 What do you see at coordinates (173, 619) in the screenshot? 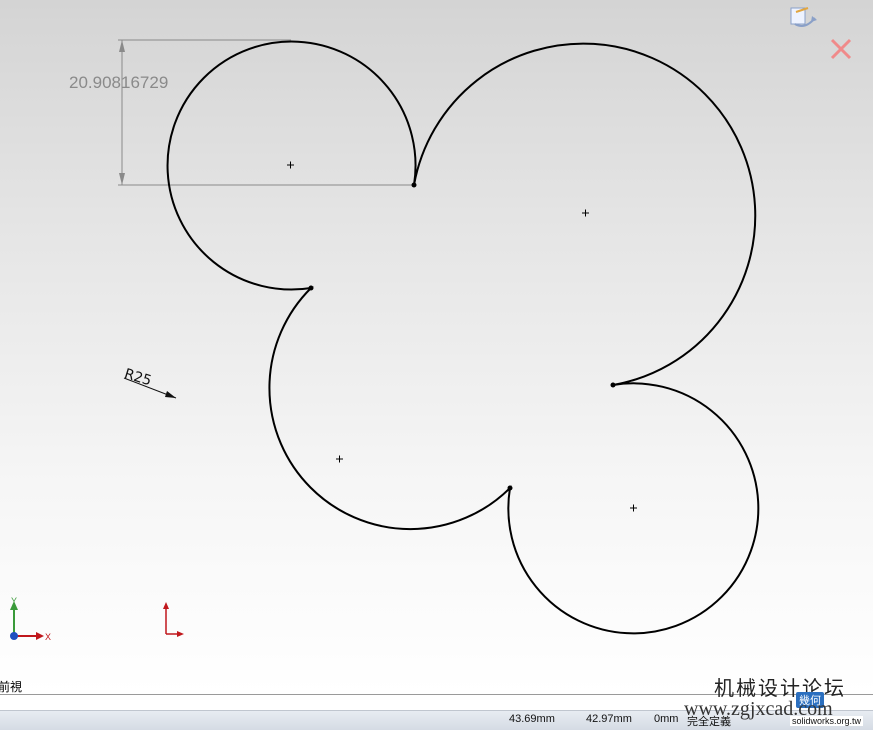
I see `origin-icon` at bounding box center [173, 619].